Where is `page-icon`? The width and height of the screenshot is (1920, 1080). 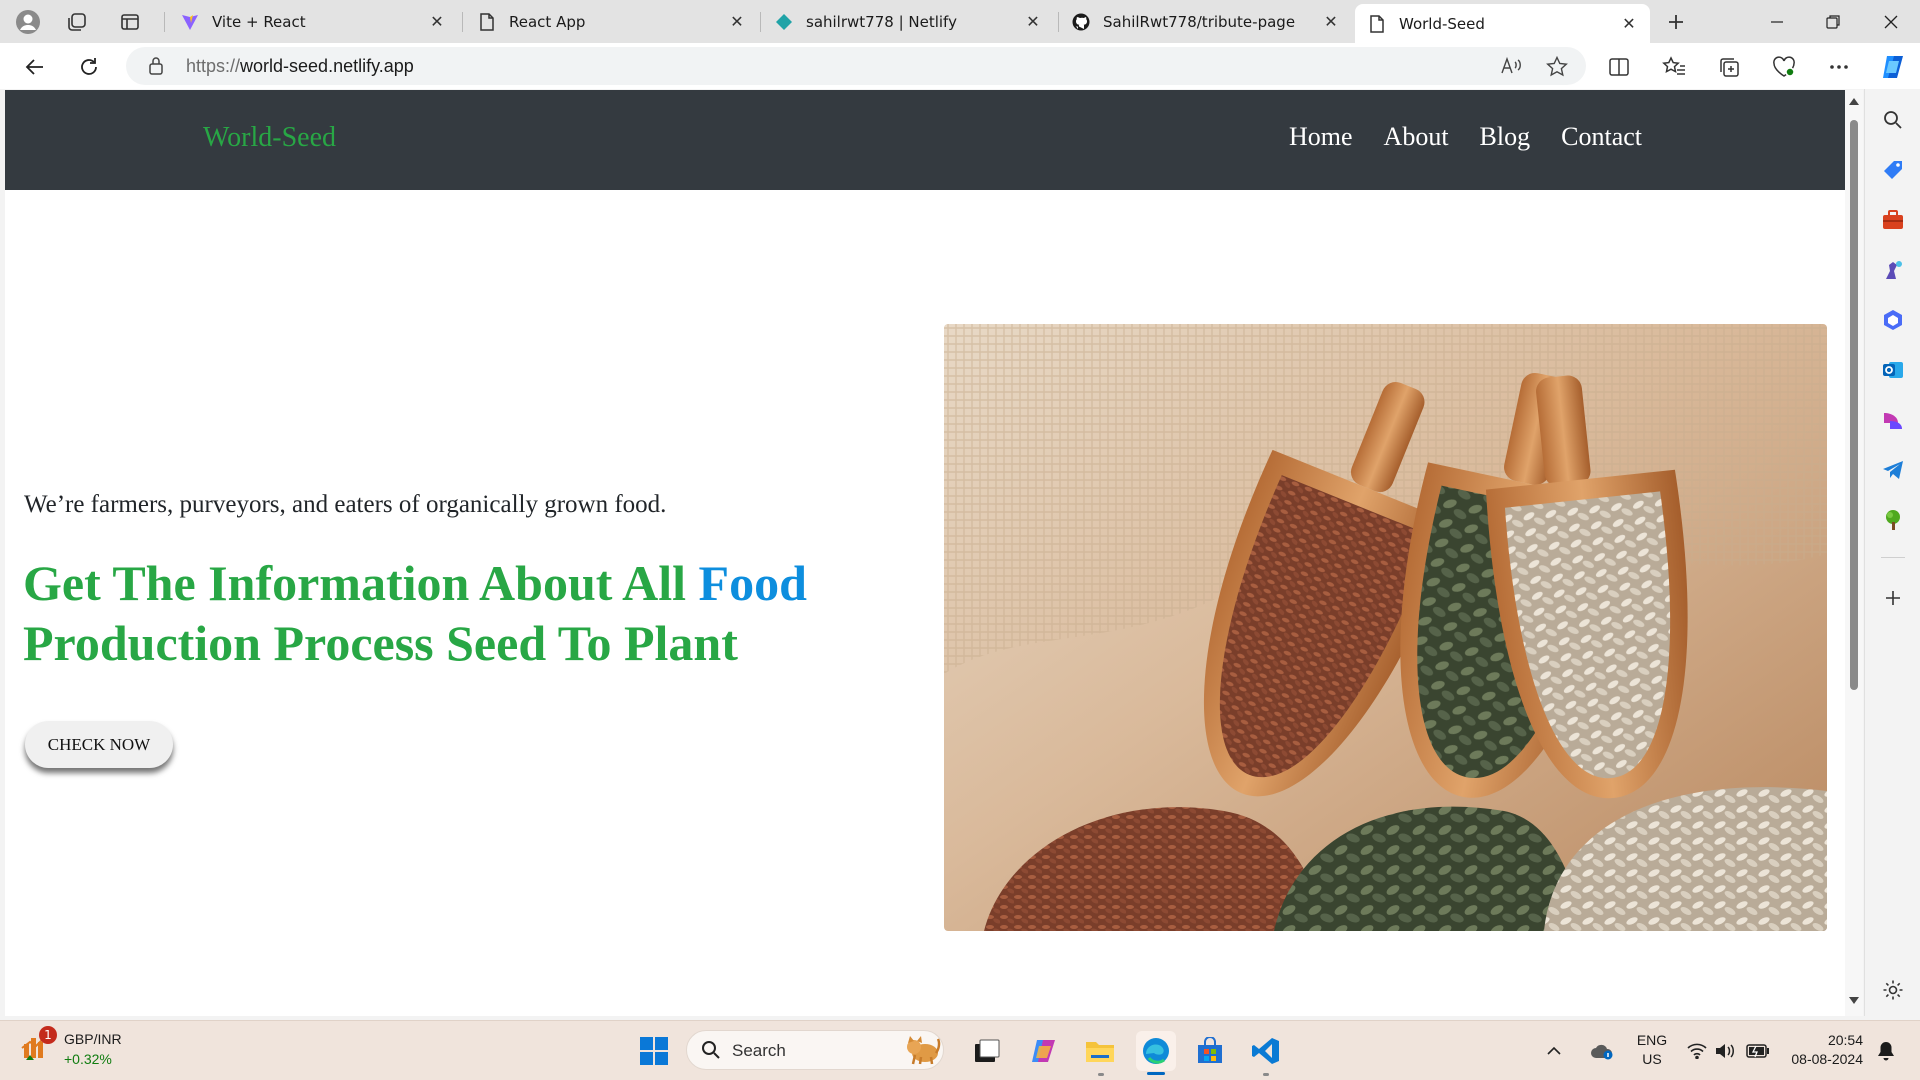
page-icon is located at coordinates (1377, 24).